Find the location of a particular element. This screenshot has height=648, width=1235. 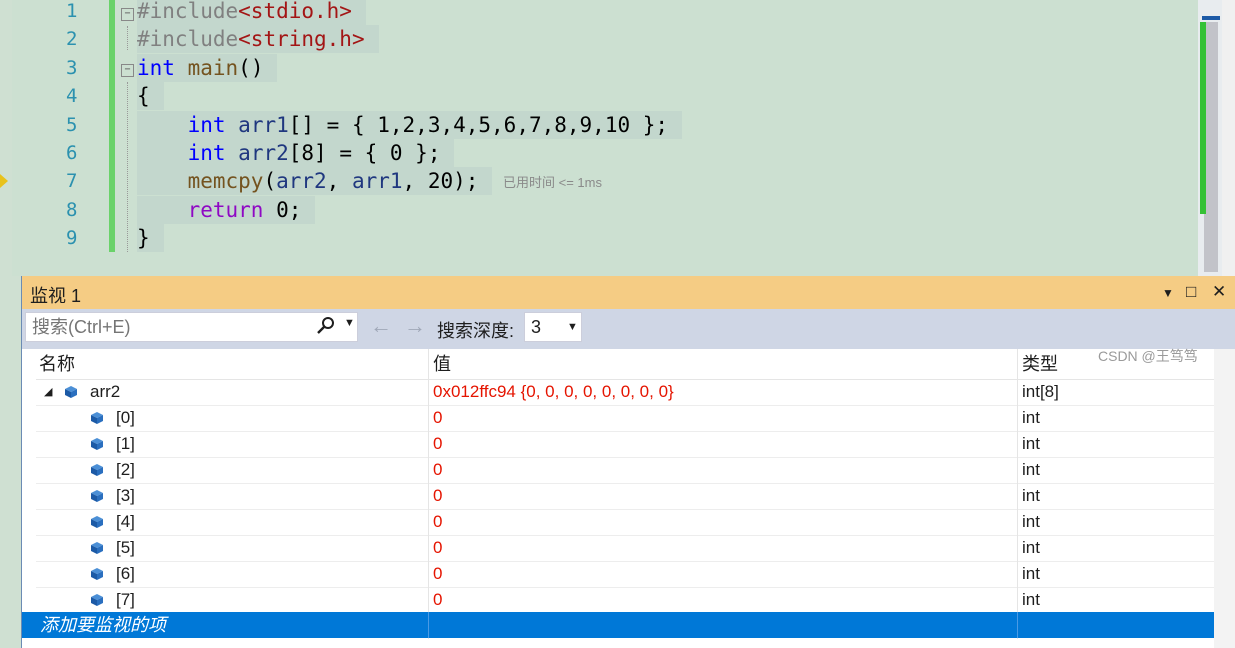

line-number: 2 is located at coordinates (72, 39).